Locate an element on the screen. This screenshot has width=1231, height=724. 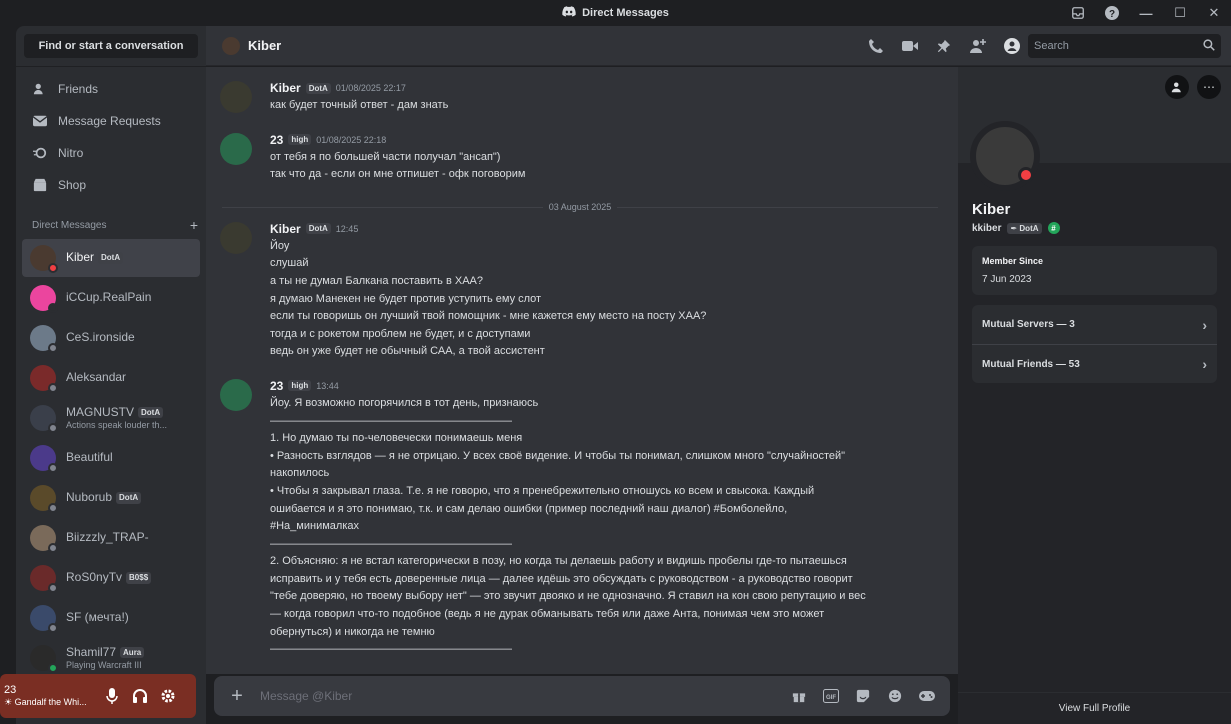
nav-shop: Shop is located at coordinates (111, 185).